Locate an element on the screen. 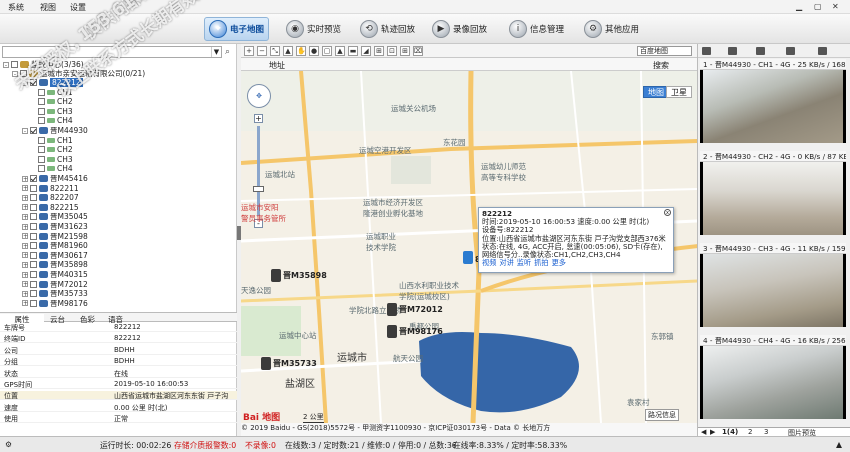  nav-live-preview: ◉ 实时预览 is located at coordinates (313, 29).